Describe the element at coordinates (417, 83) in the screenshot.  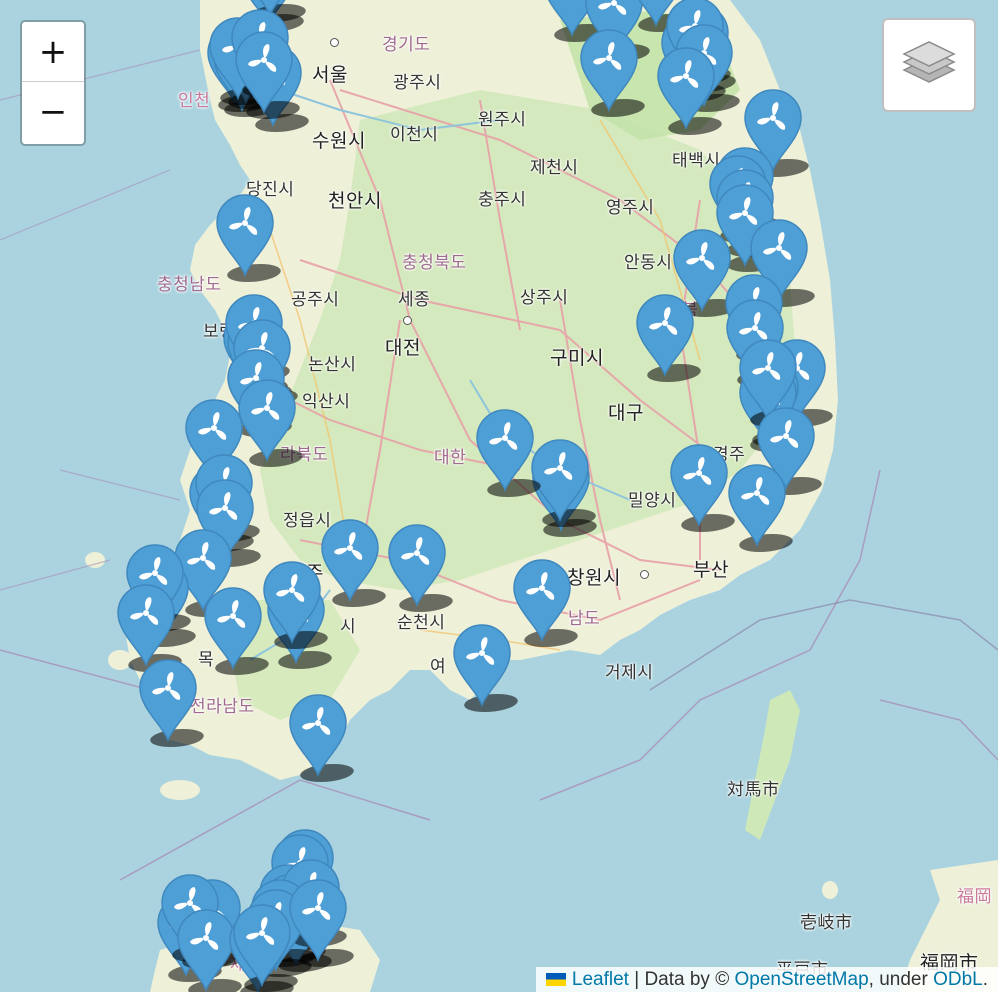
I see `place-gwangju-gg: 광주시` at that location.